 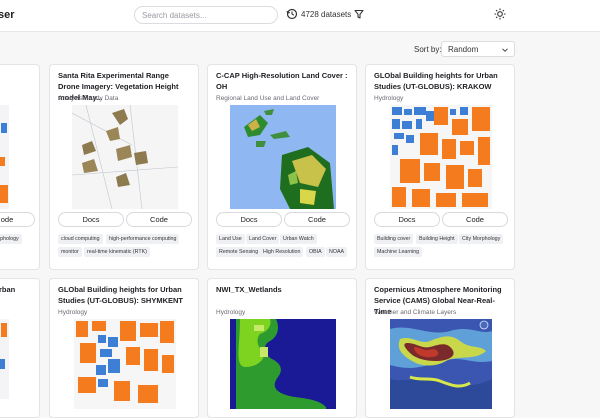 I want to click on tag: Land Cover, so click(x=263, y=239).